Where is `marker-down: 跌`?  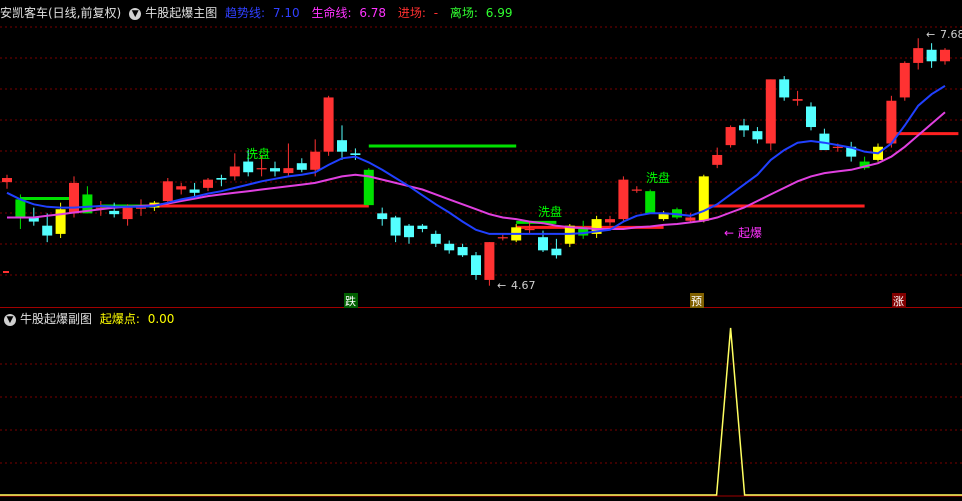
marker-down: 跌 is located at coordinates (351, 300).